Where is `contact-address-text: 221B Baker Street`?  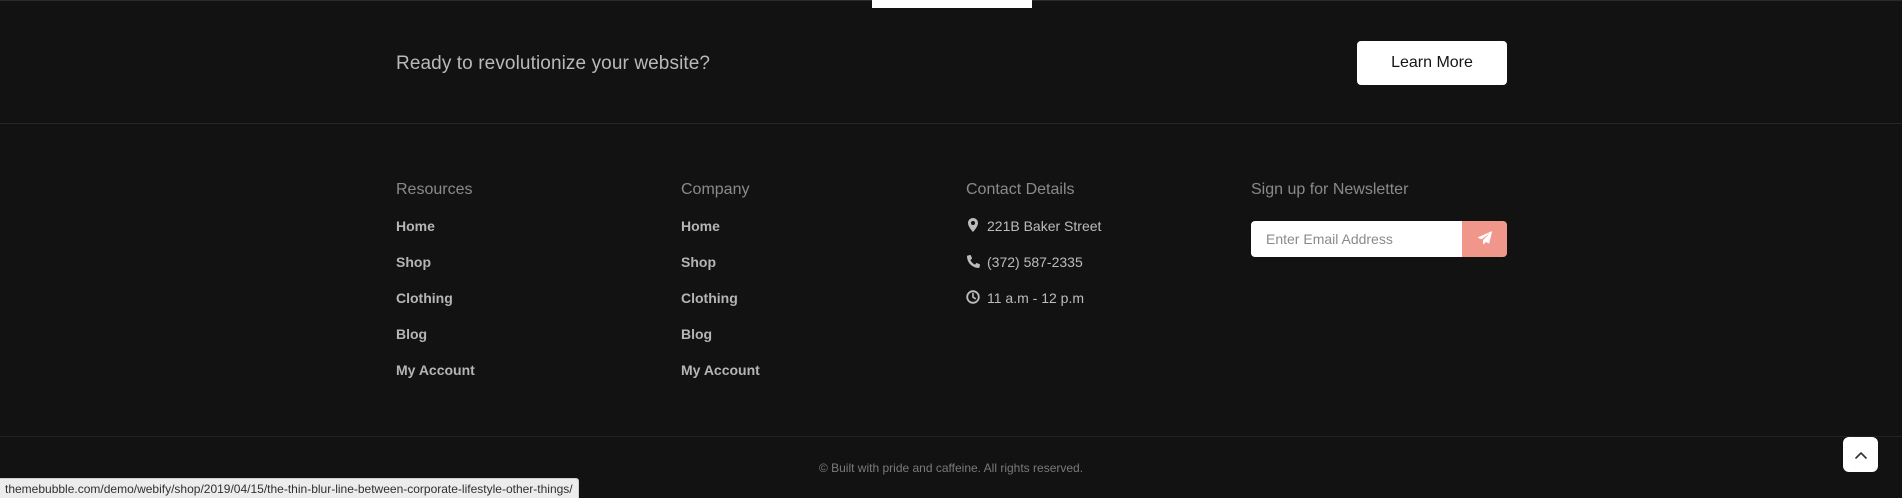
contact-address-text: 221B Baker Street is located at coordinates (1044, 226).